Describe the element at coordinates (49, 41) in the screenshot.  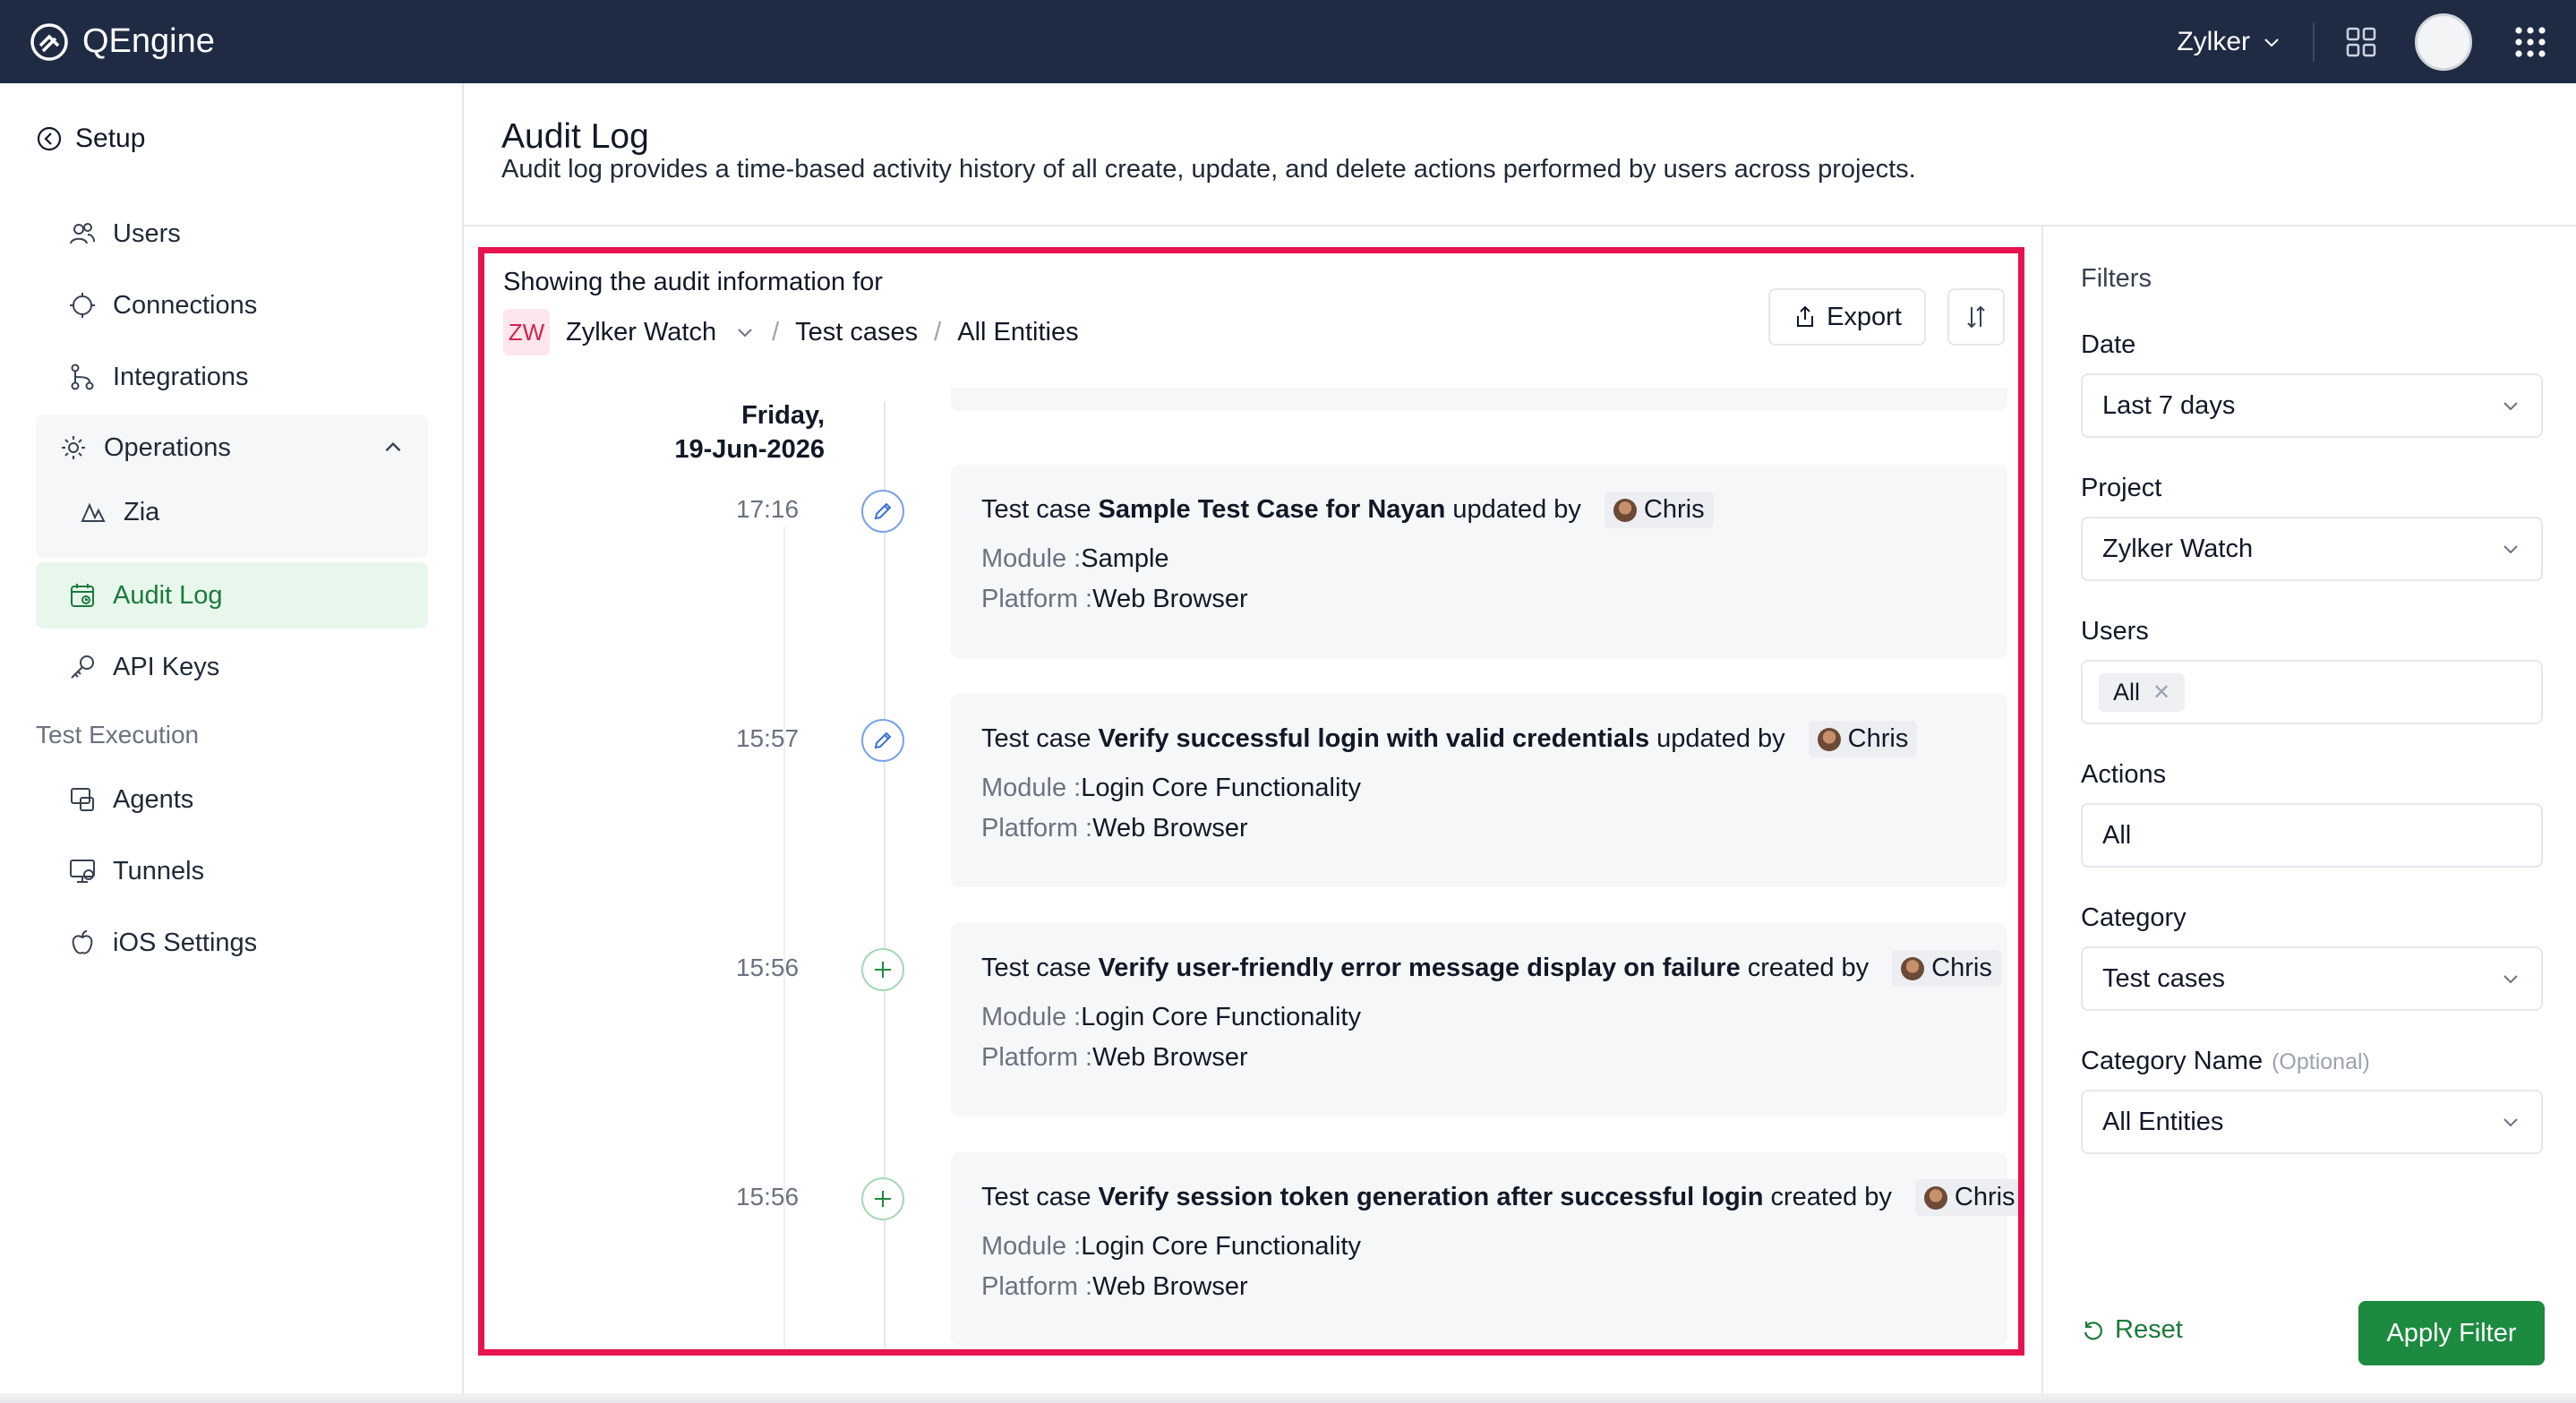
I see `qengine-logo-icon` at that location.